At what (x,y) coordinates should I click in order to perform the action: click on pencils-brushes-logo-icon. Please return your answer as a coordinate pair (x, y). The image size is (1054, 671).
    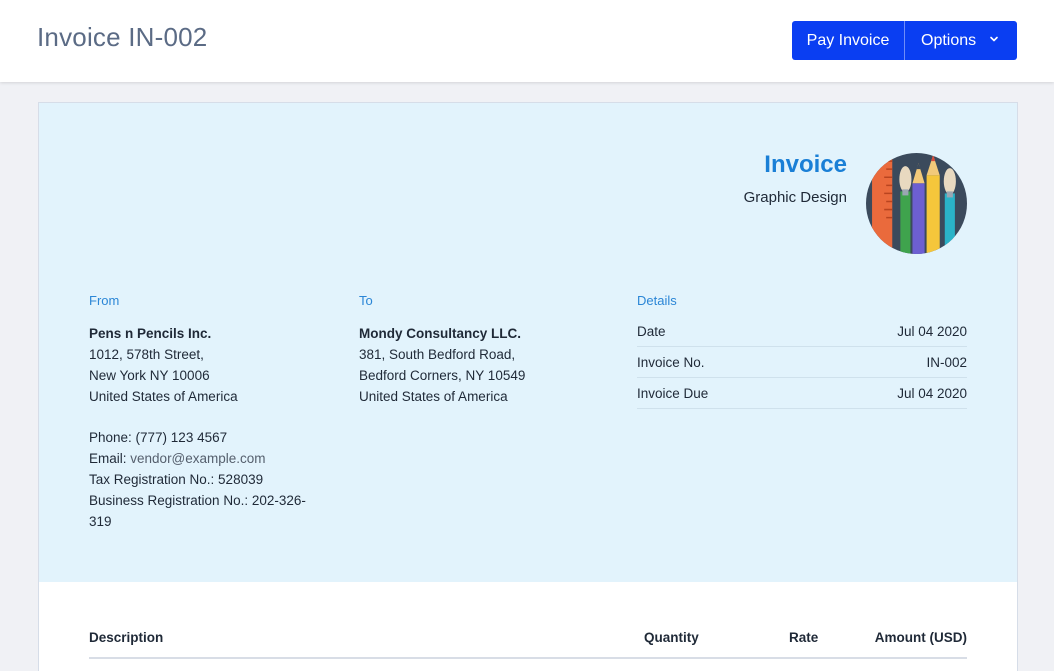
    Looking at the image, I should click on (916, 203).